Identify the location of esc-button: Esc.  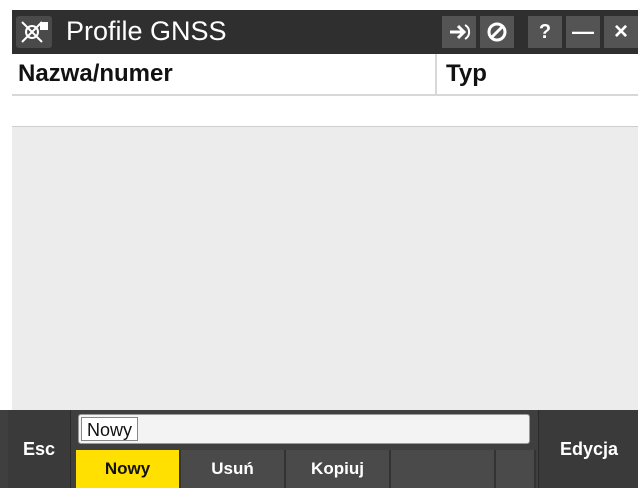
(39, 449).